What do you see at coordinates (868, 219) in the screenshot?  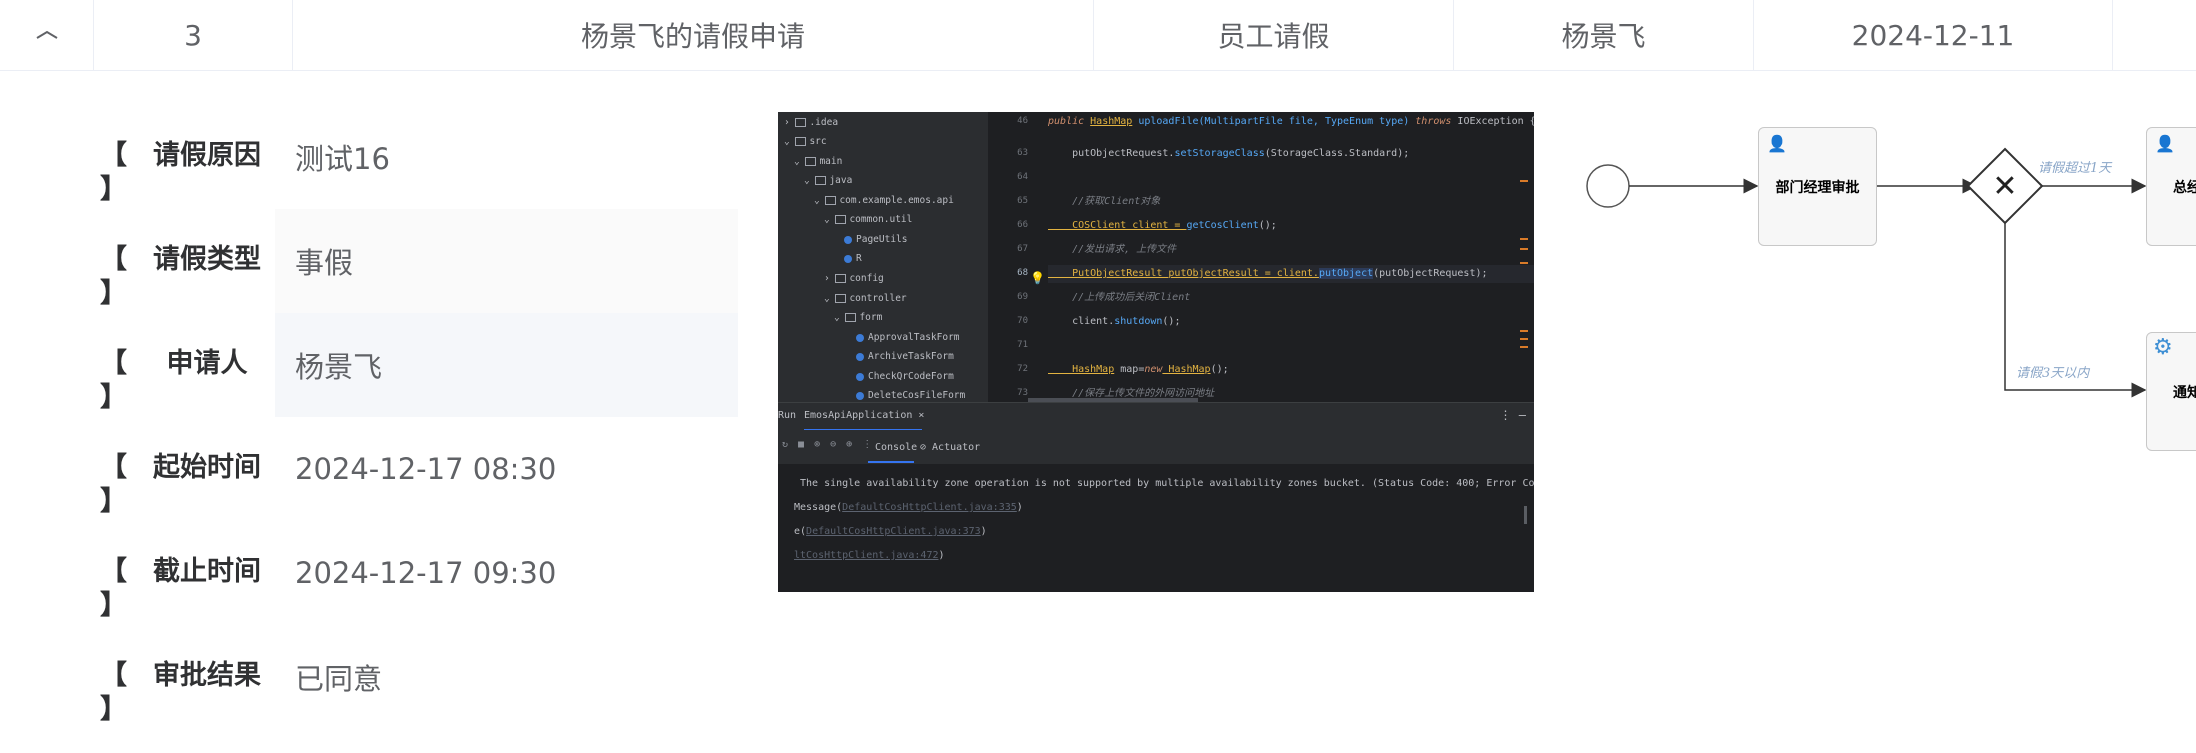 I see `tree-item: ⌄ common.util` at bounding box center [868, 219].